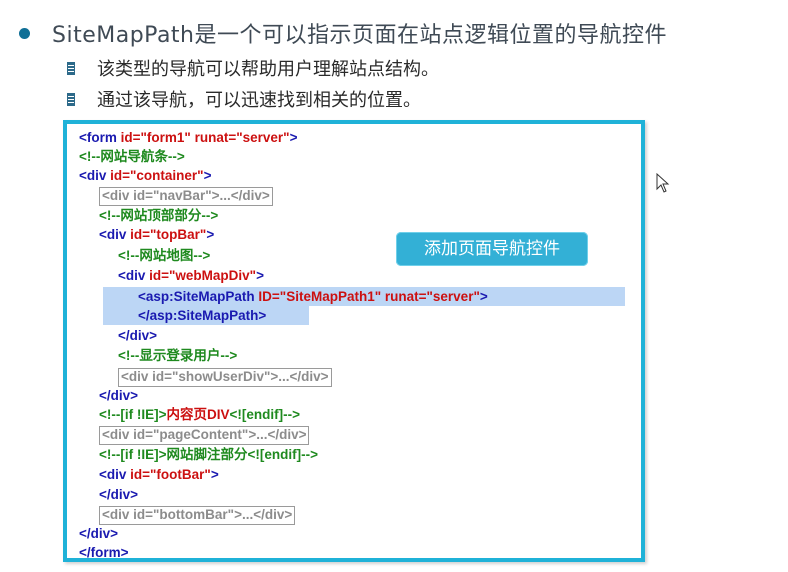 This screenshot has height=572, width=788. Describe the element at coordinates (663, 183) in the screenshot. I see `mouse-pointer-icon` at that location.